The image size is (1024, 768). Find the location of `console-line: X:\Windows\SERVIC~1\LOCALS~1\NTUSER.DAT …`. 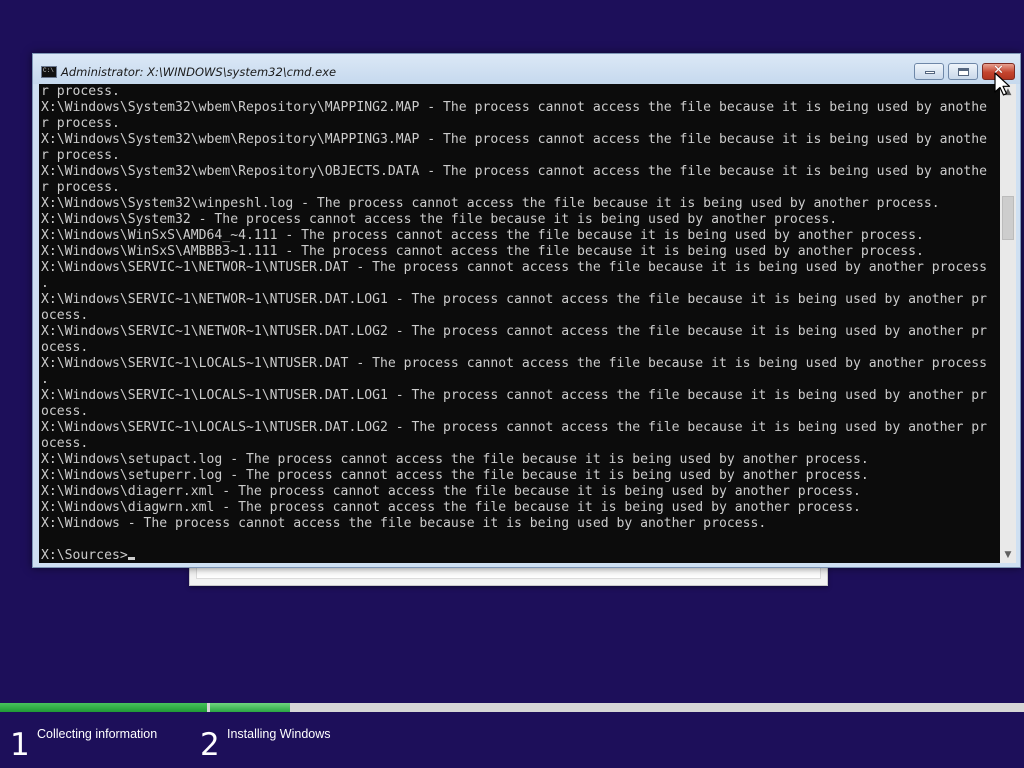

console-line: X:\Windows\SERVIC~1\LOCALS~1\NTUSER.DAT … is located at coordinates (514, 363).